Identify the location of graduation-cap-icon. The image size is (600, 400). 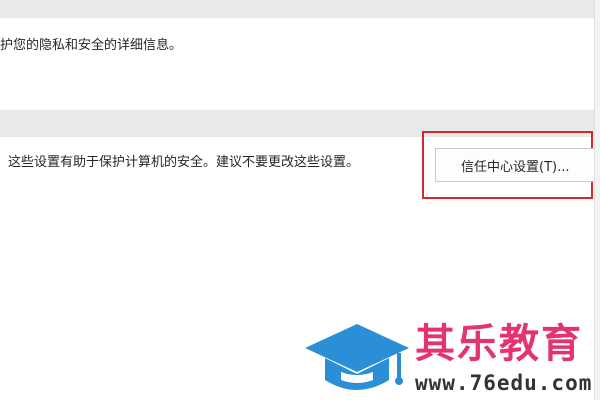
(357, 357).